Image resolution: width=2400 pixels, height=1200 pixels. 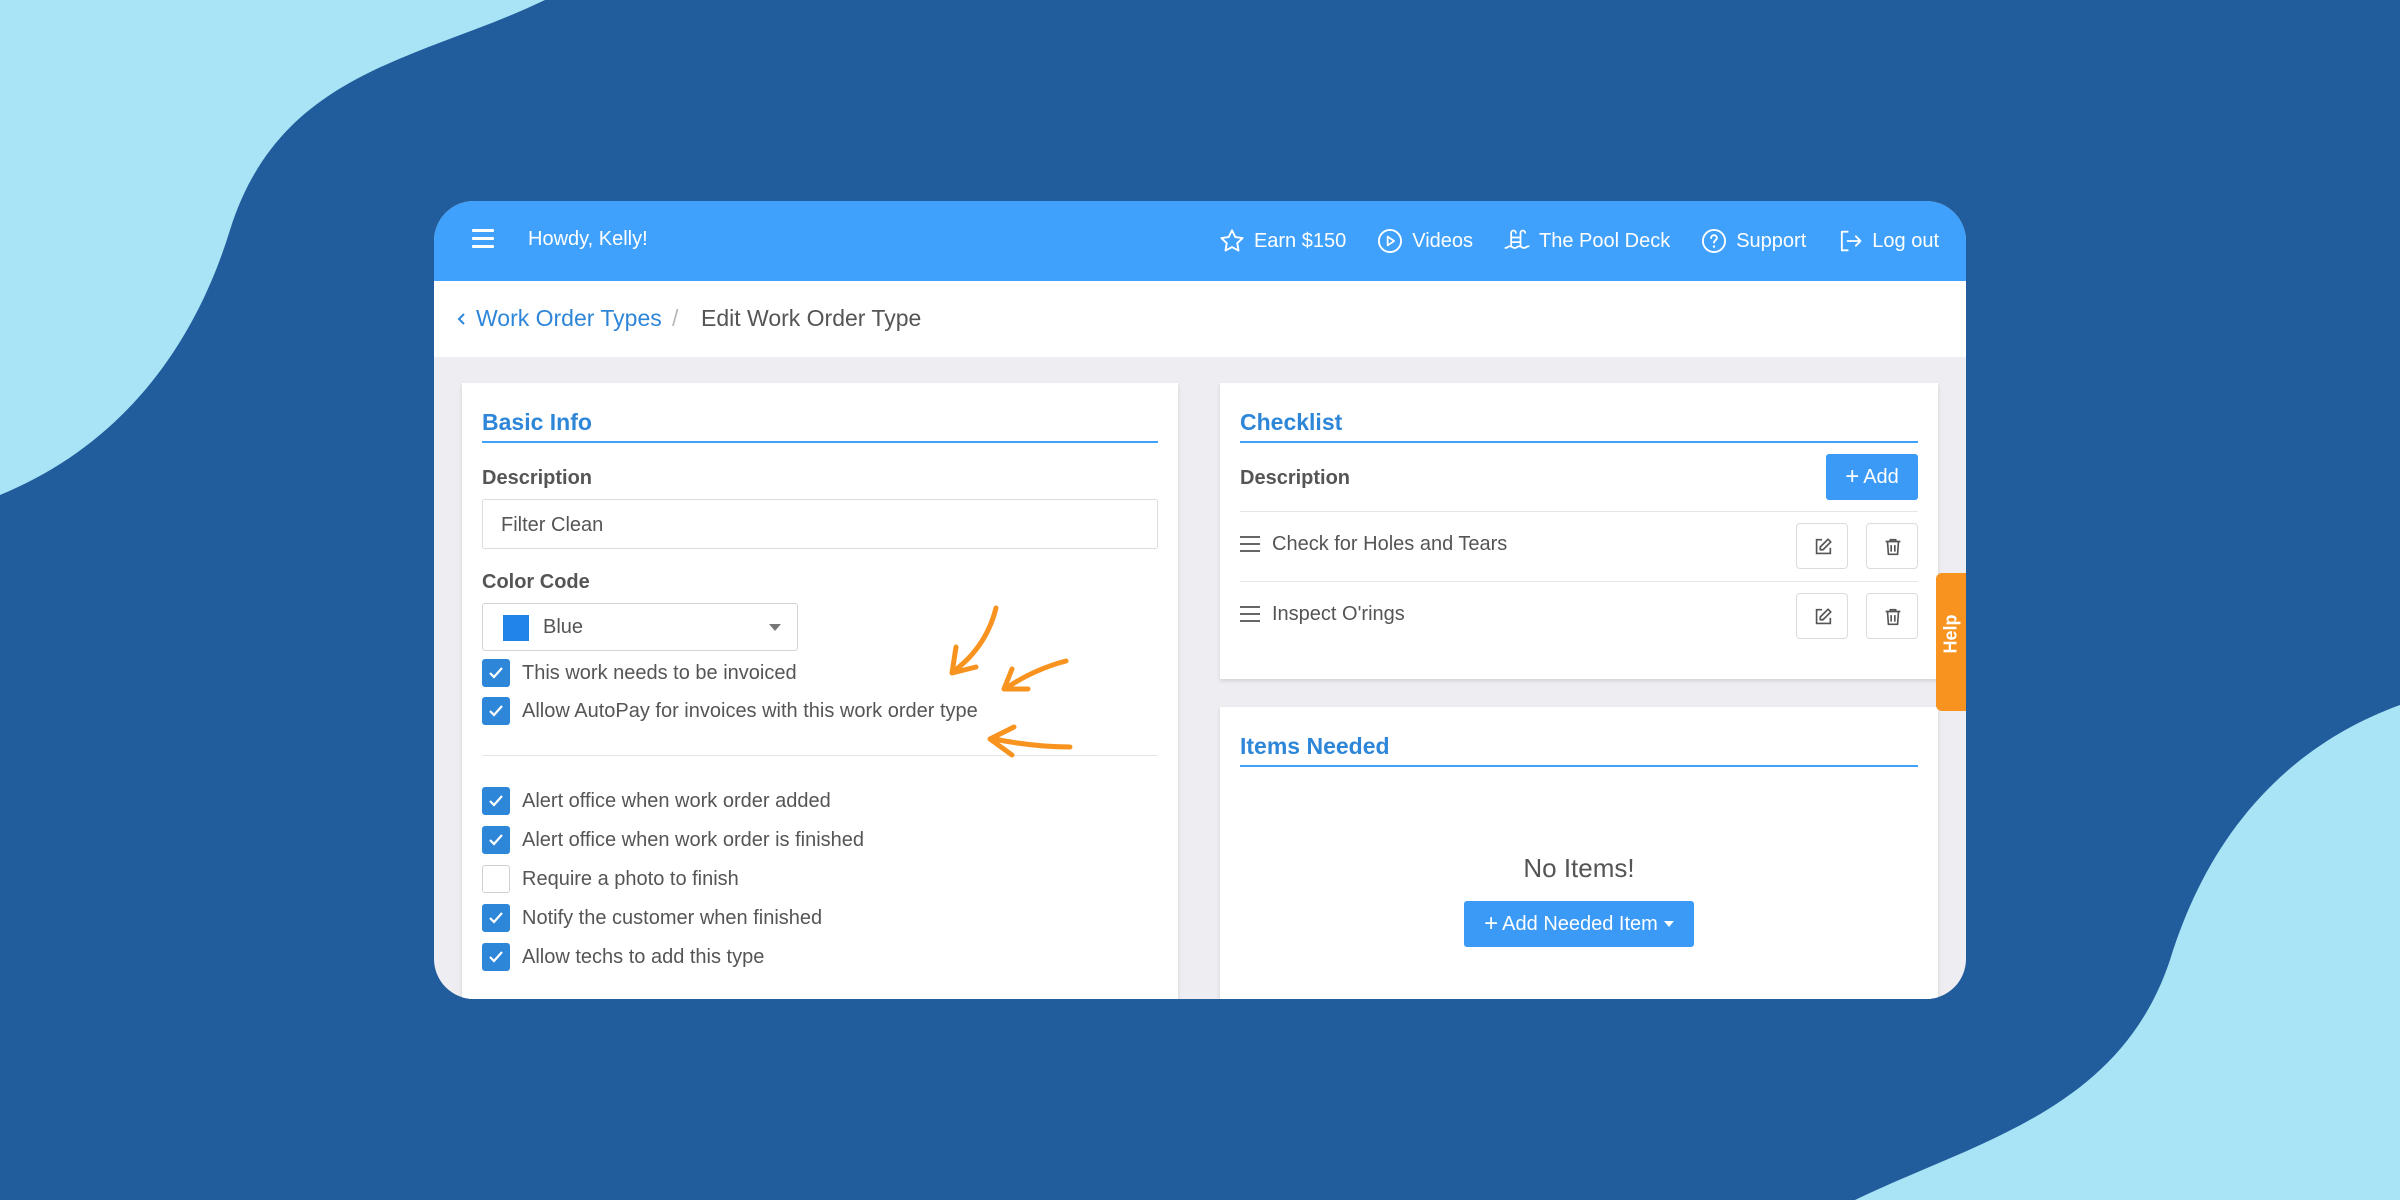 I want to click on checkbox-require-photo, so click(x=496, y=879).